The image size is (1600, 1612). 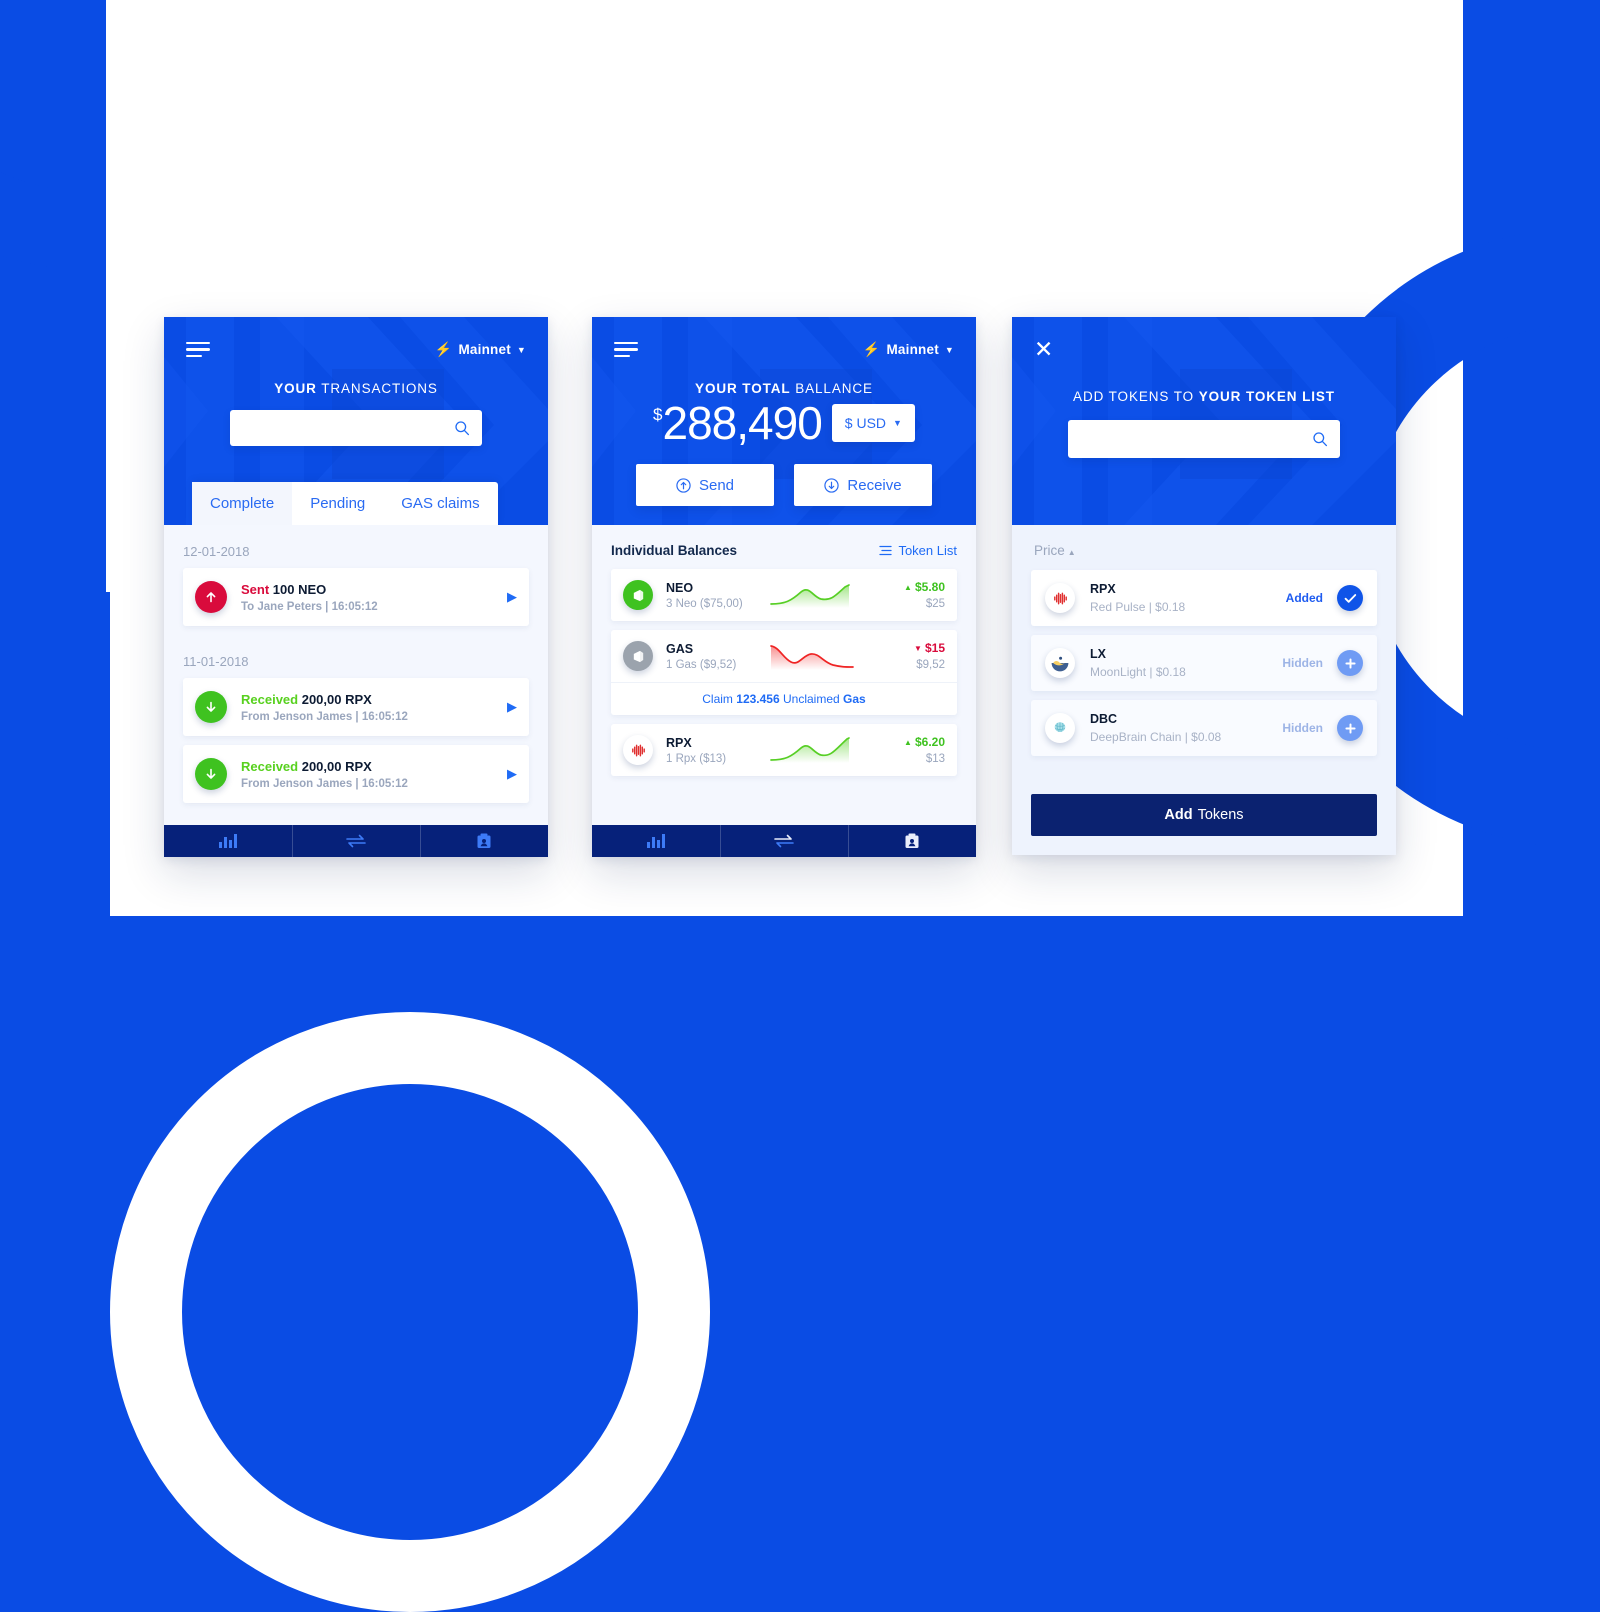 What do you see at coordinates (336, 699) in the screenshot?
I see `transaction-amount: 200,00 RPX` at bounding box center [336, 699].